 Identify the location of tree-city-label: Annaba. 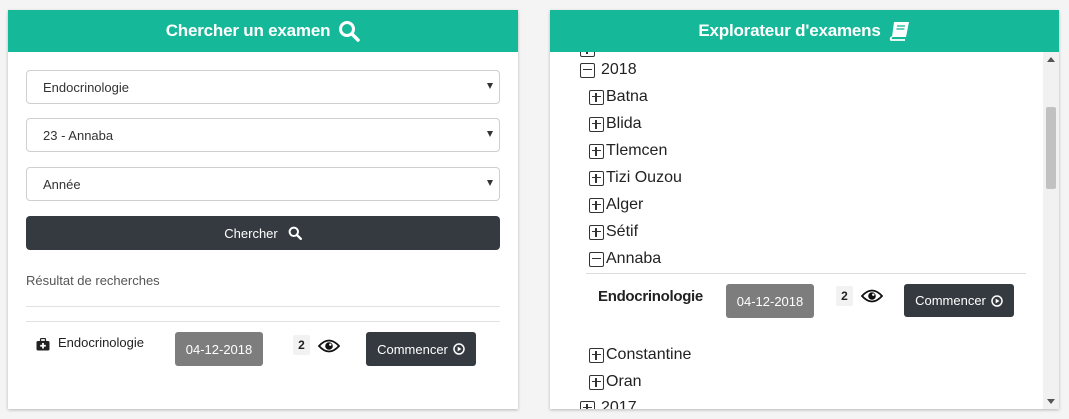
(634, 258).